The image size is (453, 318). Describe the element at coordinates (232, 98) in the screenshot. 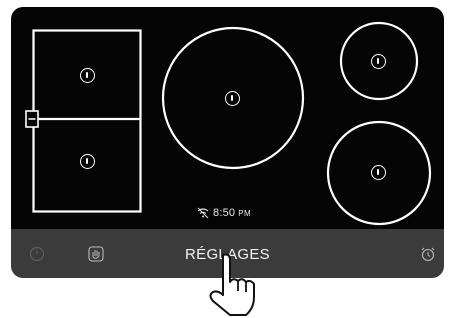

I see `power-icon-large-burner` at that location.